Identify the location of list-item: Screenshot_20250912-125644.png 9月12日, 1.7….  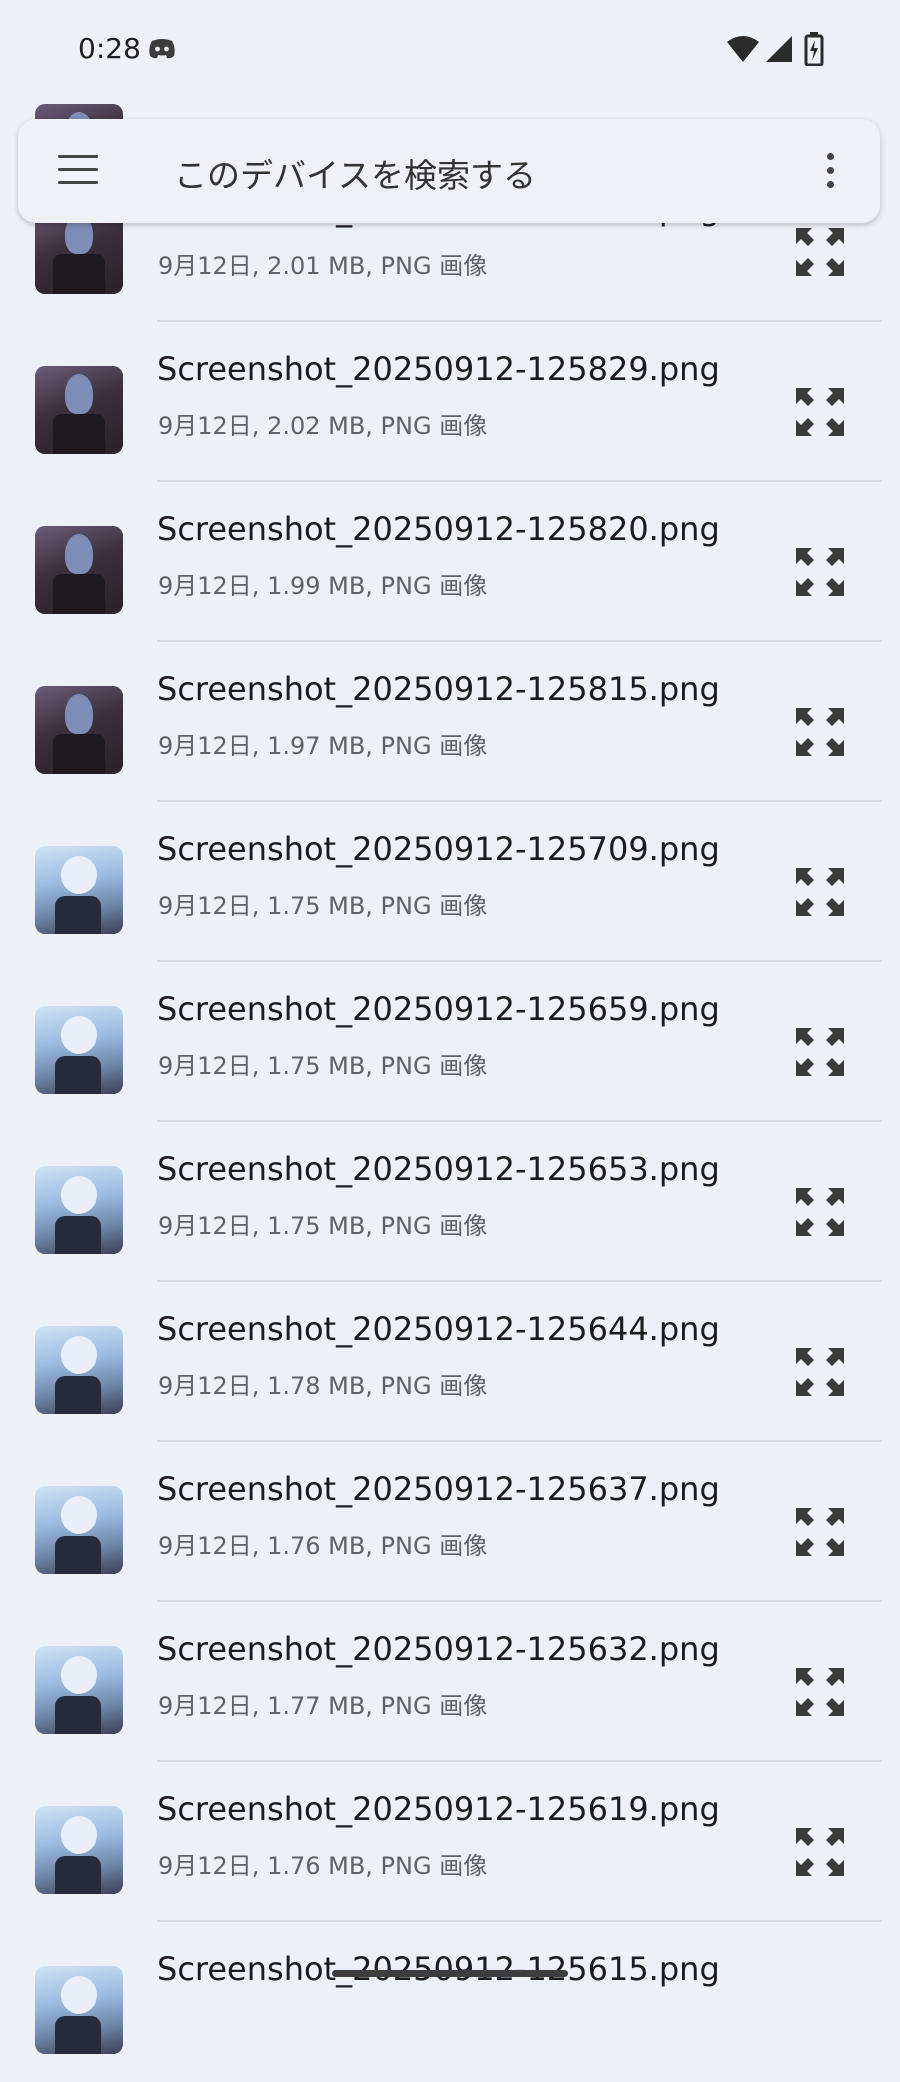
(450, 1362).